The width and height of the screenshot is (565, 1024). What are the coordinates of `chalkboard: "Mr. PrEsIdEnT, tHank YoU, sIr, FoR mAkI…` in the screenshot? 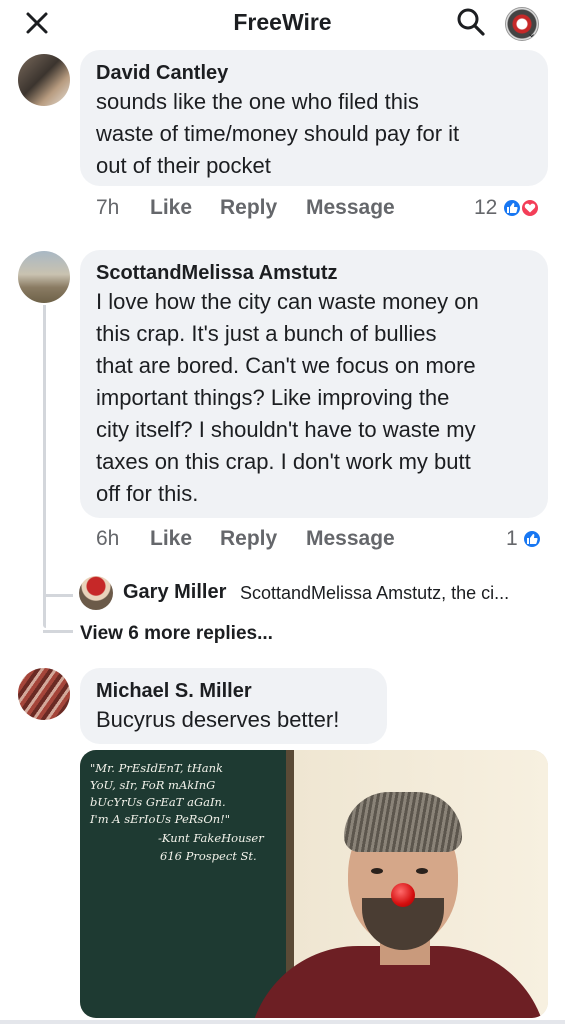 It's located at (183, 884).